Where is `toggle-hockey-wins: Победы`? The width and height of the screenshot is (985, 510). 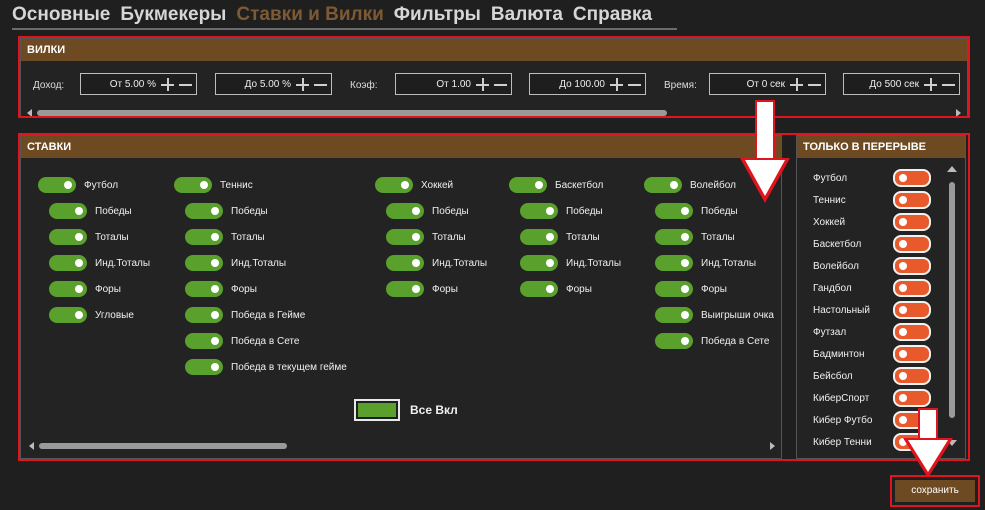
toggle-hockey-wins: Победы is located at coordinates (427, 211).